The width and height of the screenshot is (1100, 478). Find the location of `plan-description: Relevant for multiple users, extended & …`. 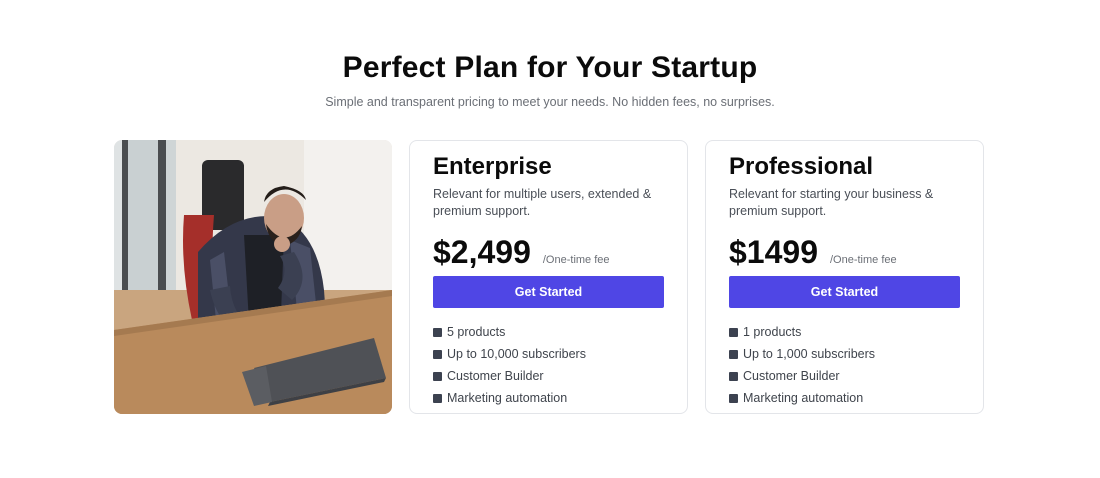

plan-description: Relevant for multiple users, extended & … is located at coordinates (542, 202).